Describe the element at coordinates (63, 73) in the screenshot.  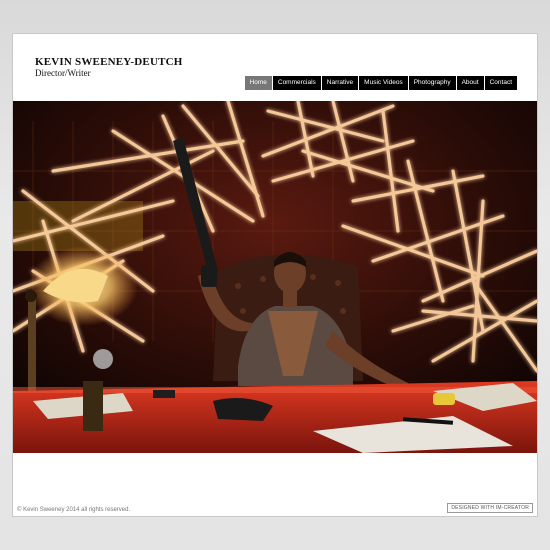
I see `site-role: Director/Writer` at that location.